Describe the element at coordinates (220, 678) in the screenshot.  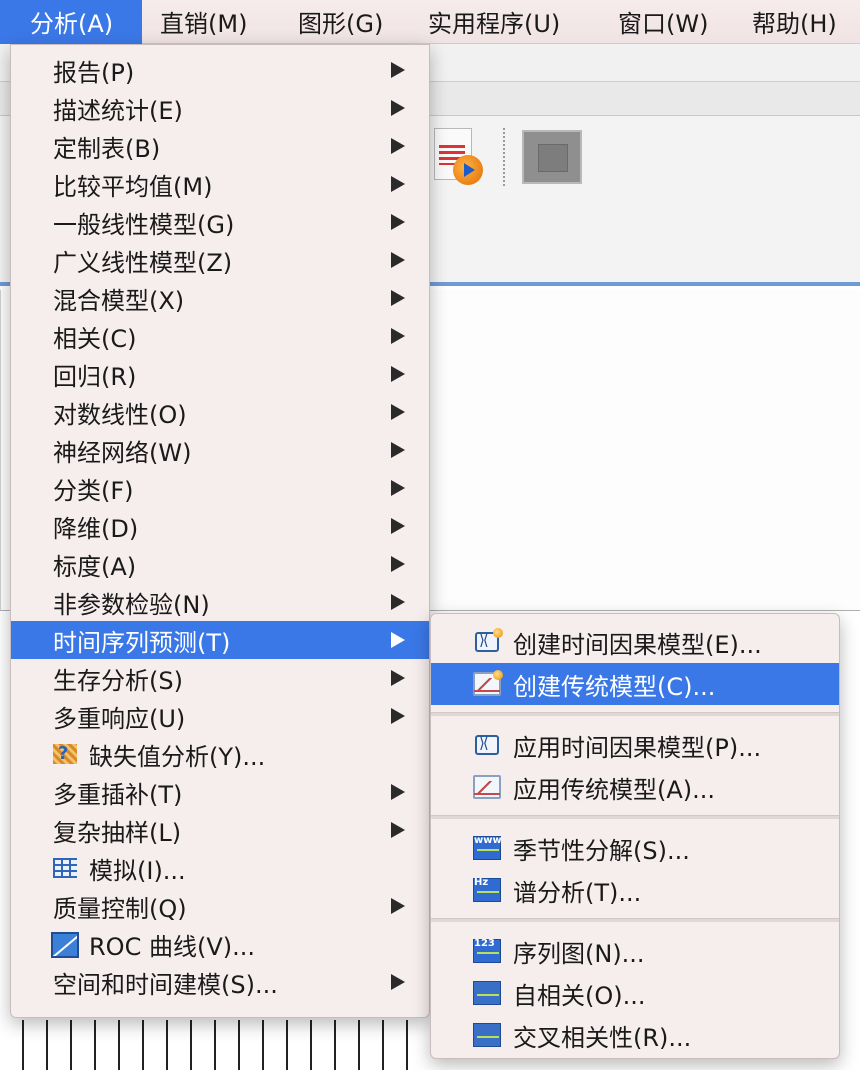
I see `menu-item-survival: 生存分析(S)` at that location.